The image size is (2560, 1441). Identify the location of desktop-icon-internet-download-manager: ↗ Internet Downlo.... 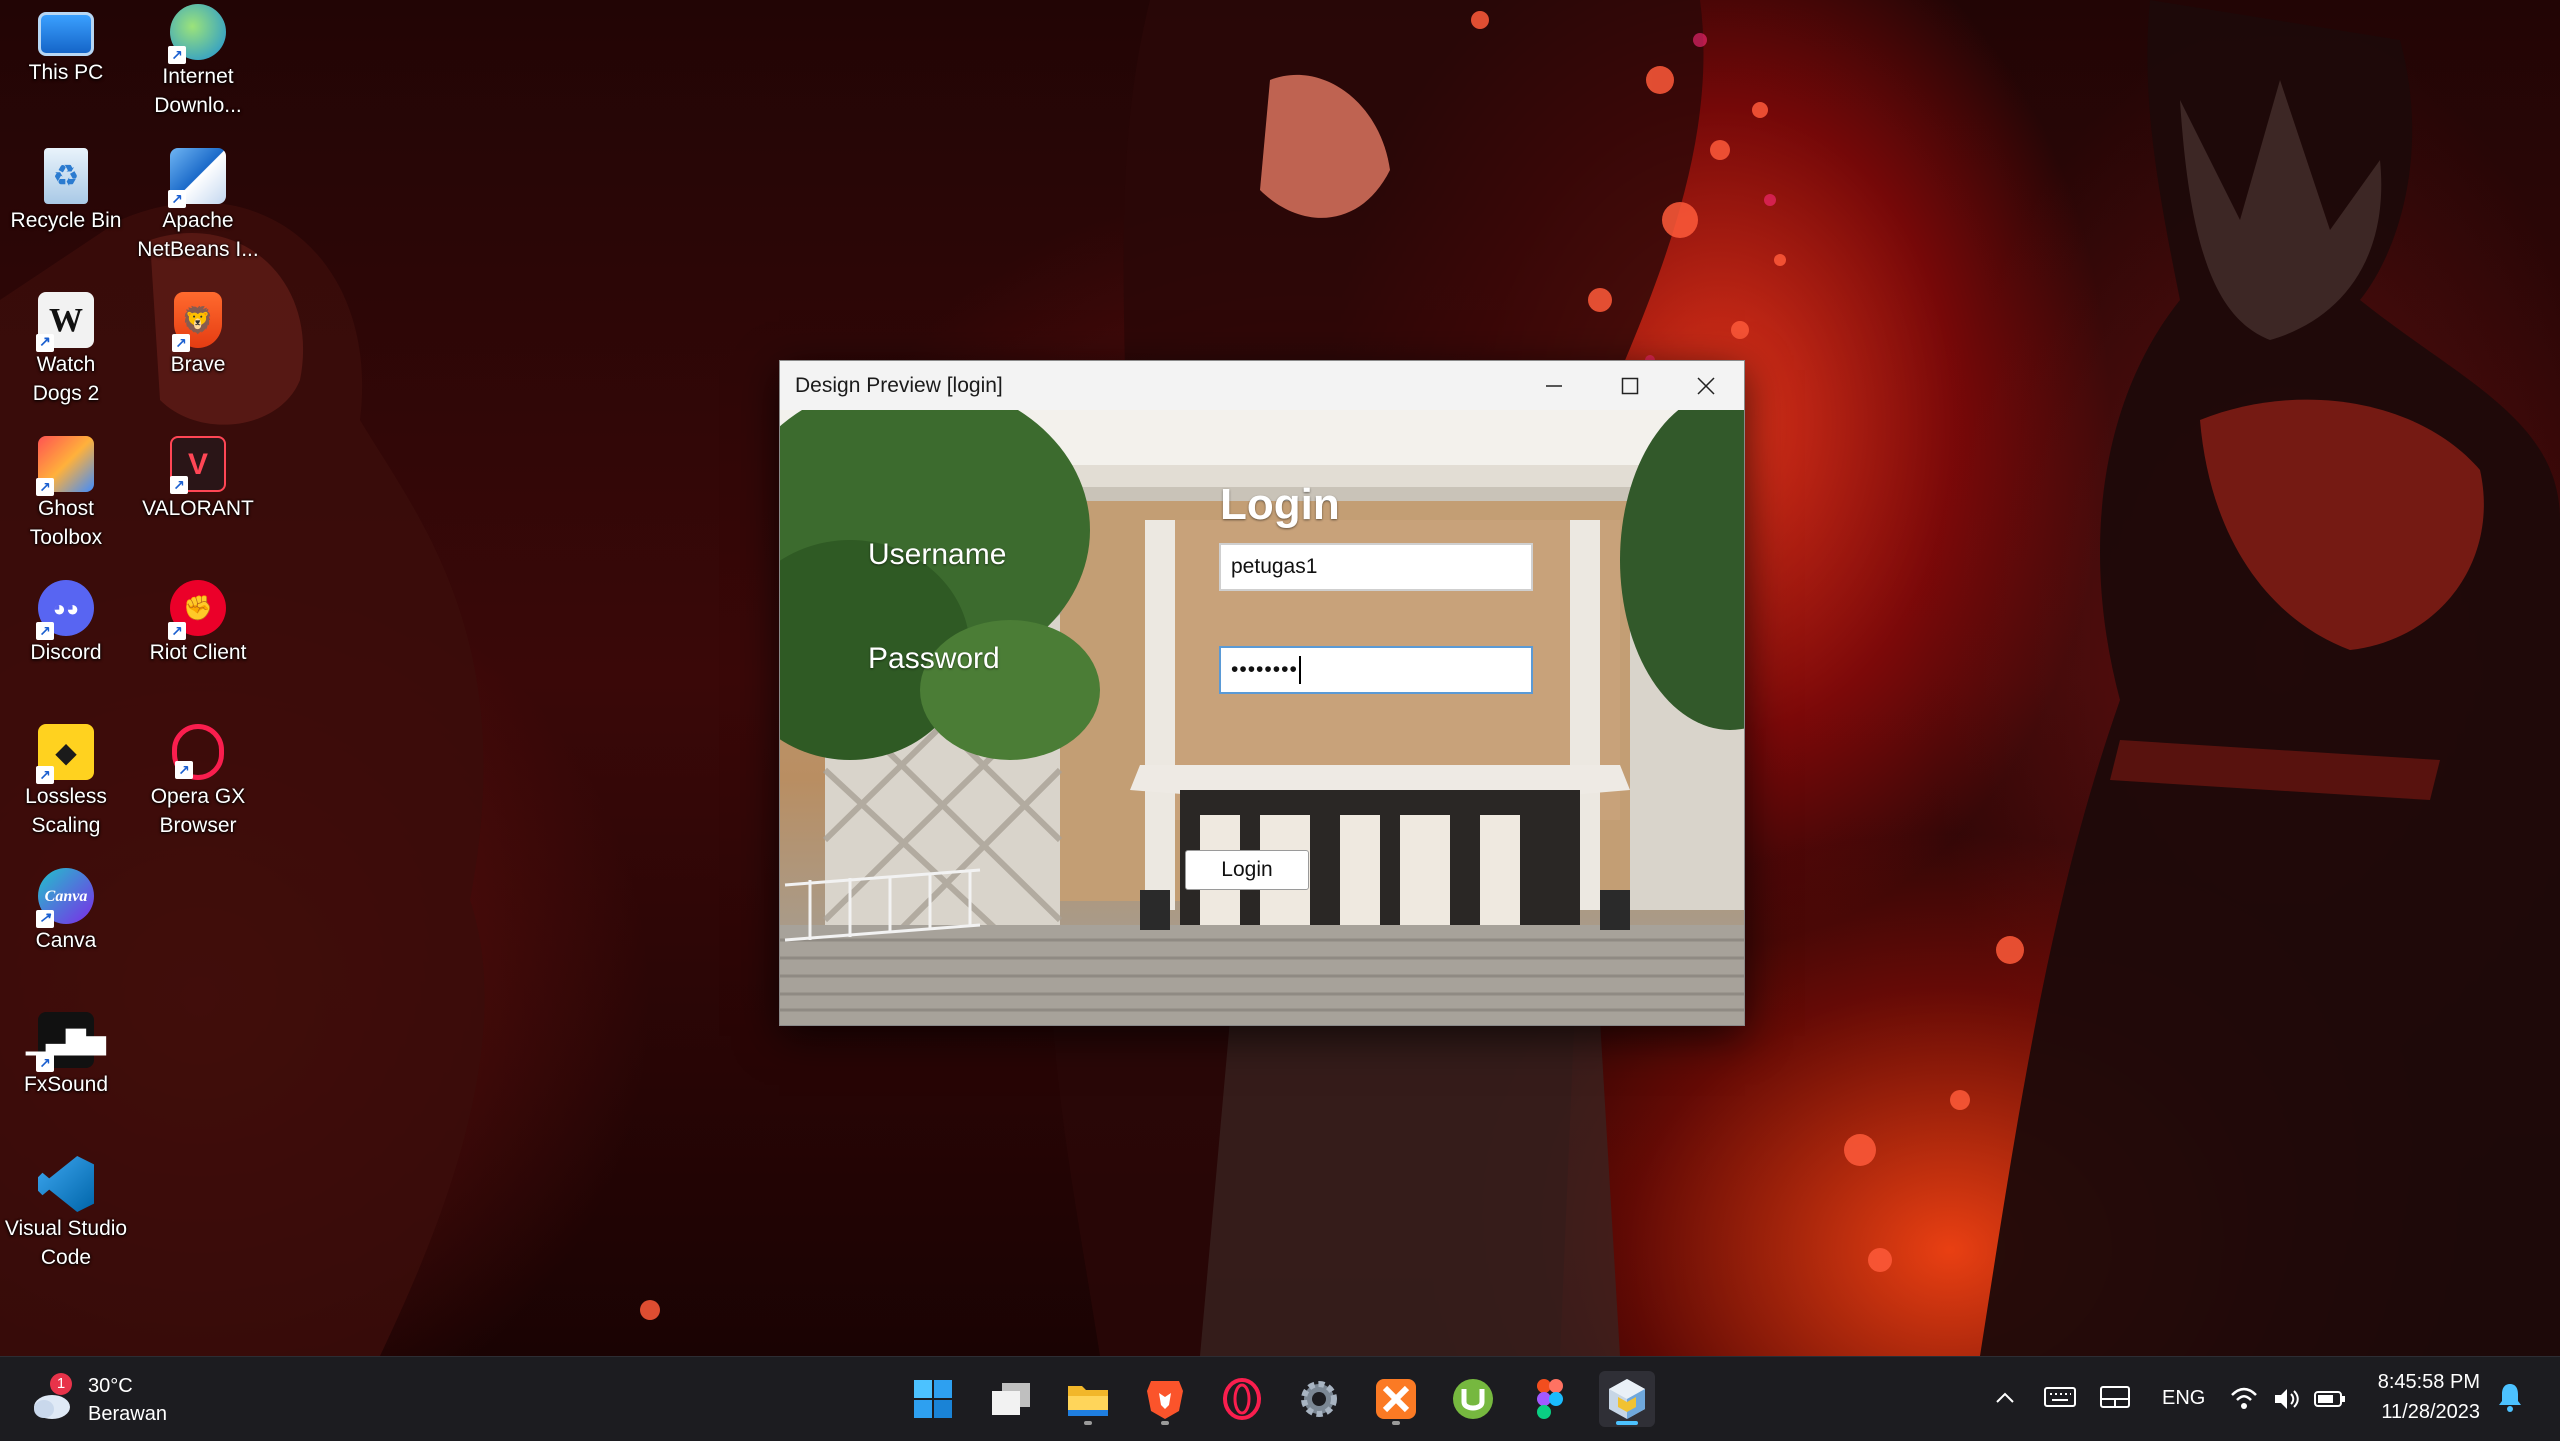
(198, 62).